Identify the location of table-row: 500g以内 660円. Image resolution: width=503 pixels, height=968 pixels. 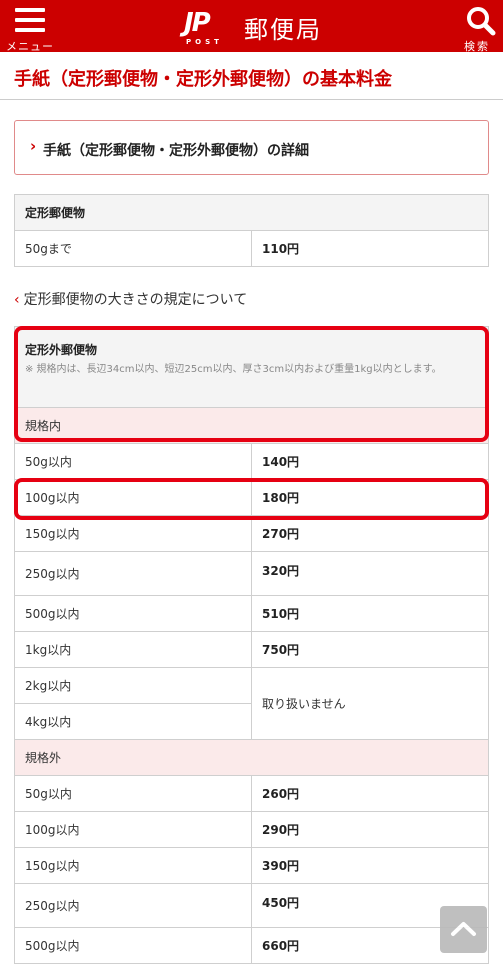
(251, 945).